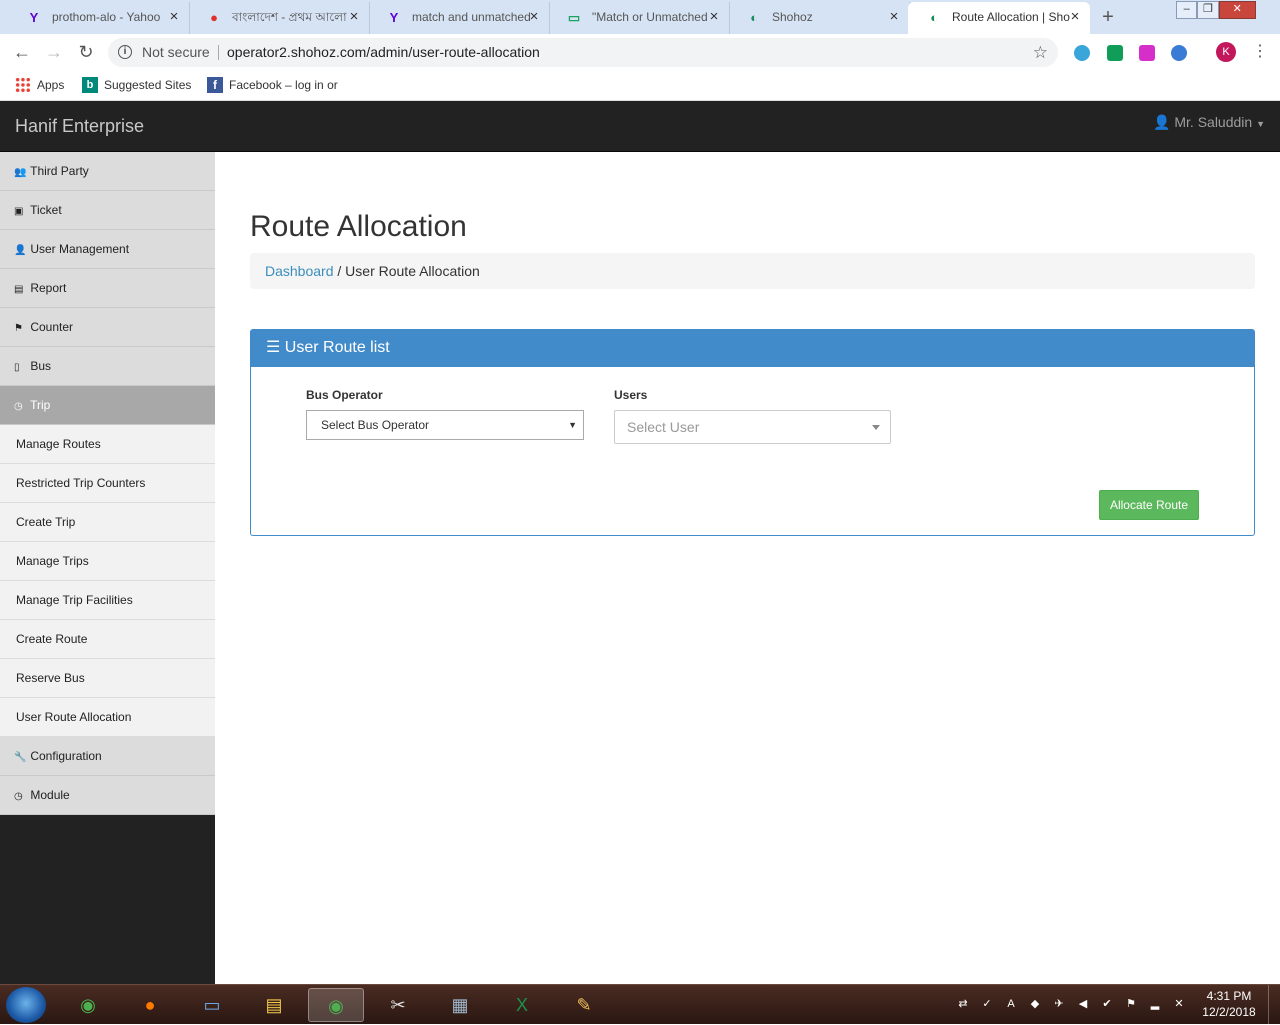 The width and height of the screenshot is (1280, 1025). What do you see at coordinates (299, 271) in the screenshot?
I see `breadcrumb-dashboard-link: Dashboard` at bounding box center [299, 271].